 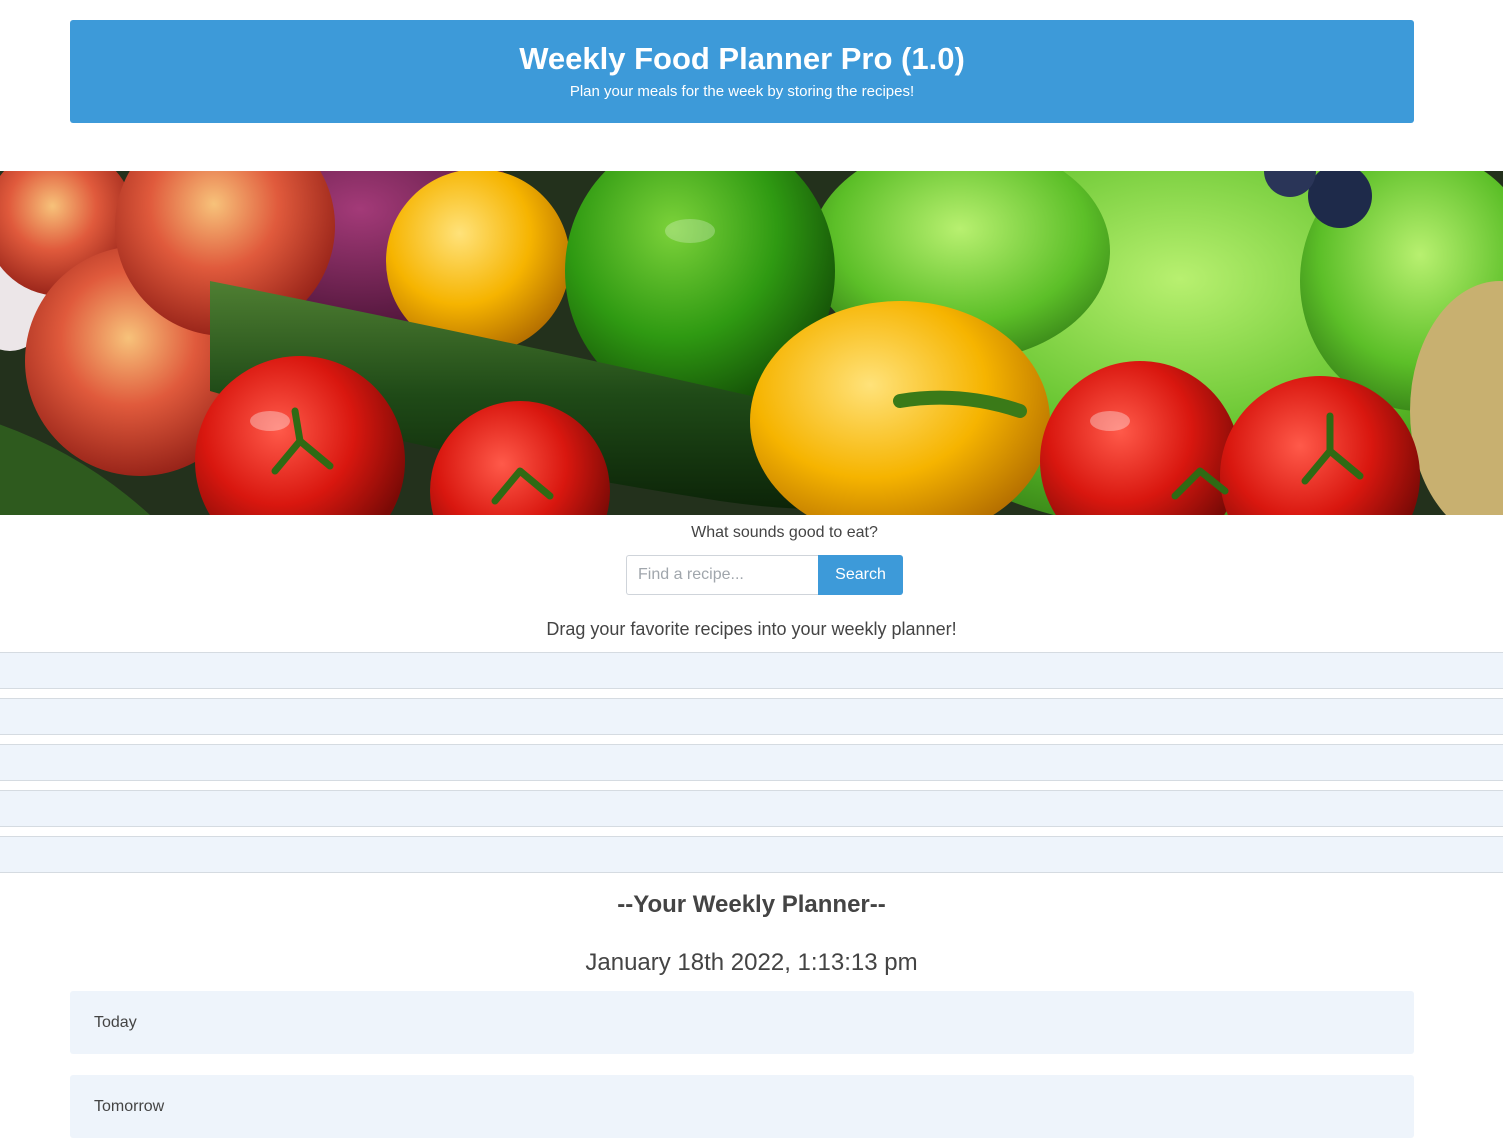 What do you see at coordinates (115, 1022) in the screenshot?
I see `planner-day-label: Today` at bounding box center [115, 1022].